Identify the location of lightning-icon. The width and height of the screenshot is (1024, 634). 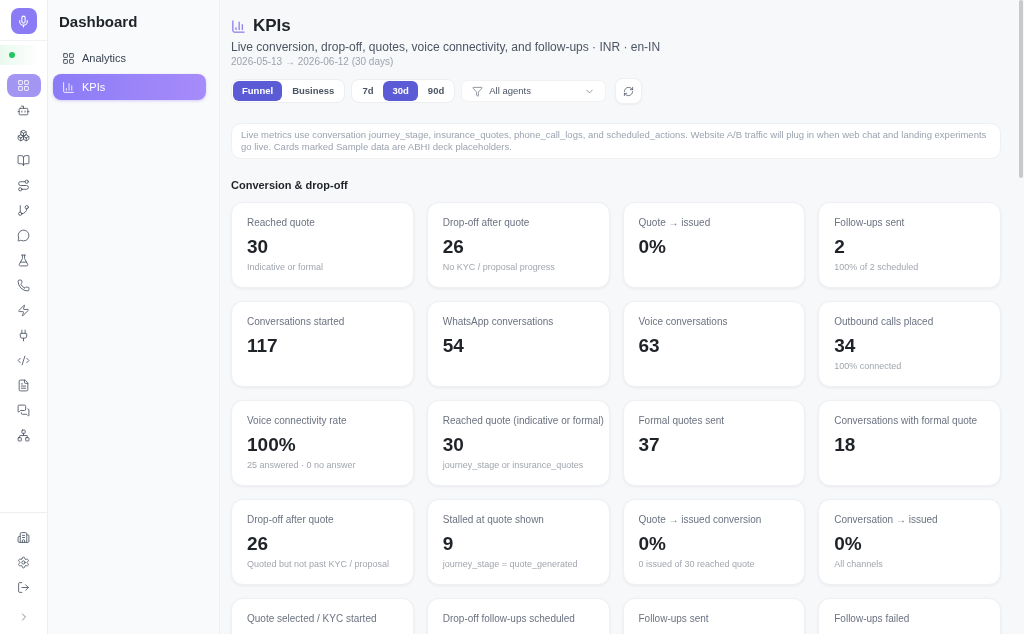
(23, 310).